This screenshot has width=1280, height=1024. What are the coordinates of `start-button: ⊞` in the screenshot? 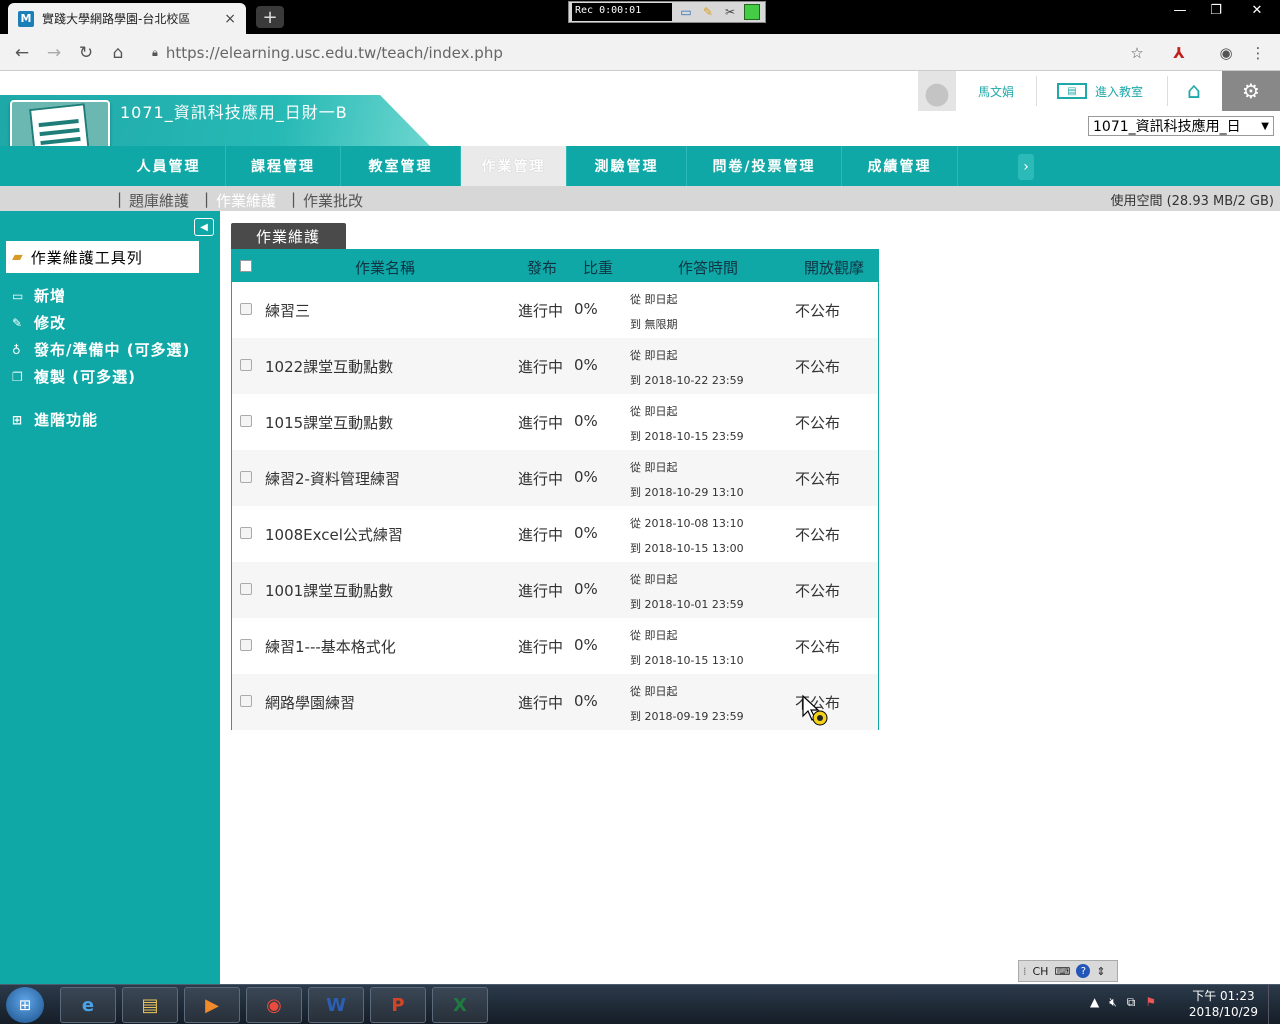 It's located at (25, 1005).